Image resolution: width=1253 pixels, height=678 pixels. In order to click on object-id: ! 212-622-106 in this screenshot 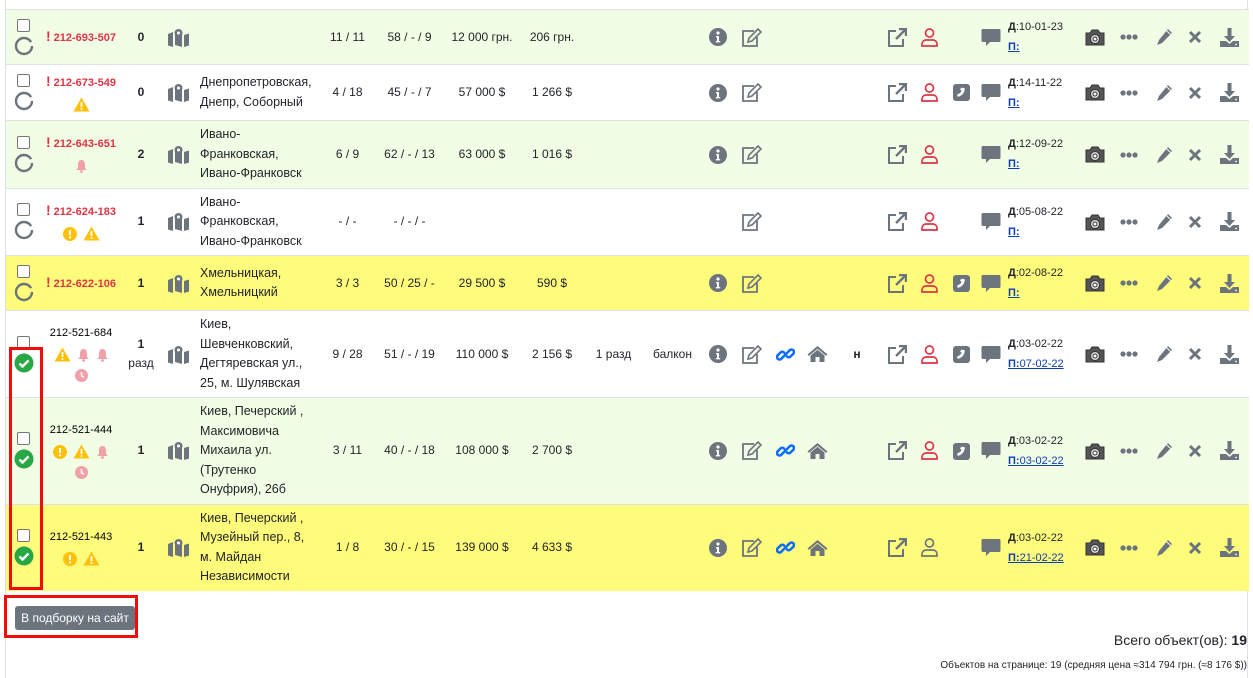, I will do `click(81, 282)`.